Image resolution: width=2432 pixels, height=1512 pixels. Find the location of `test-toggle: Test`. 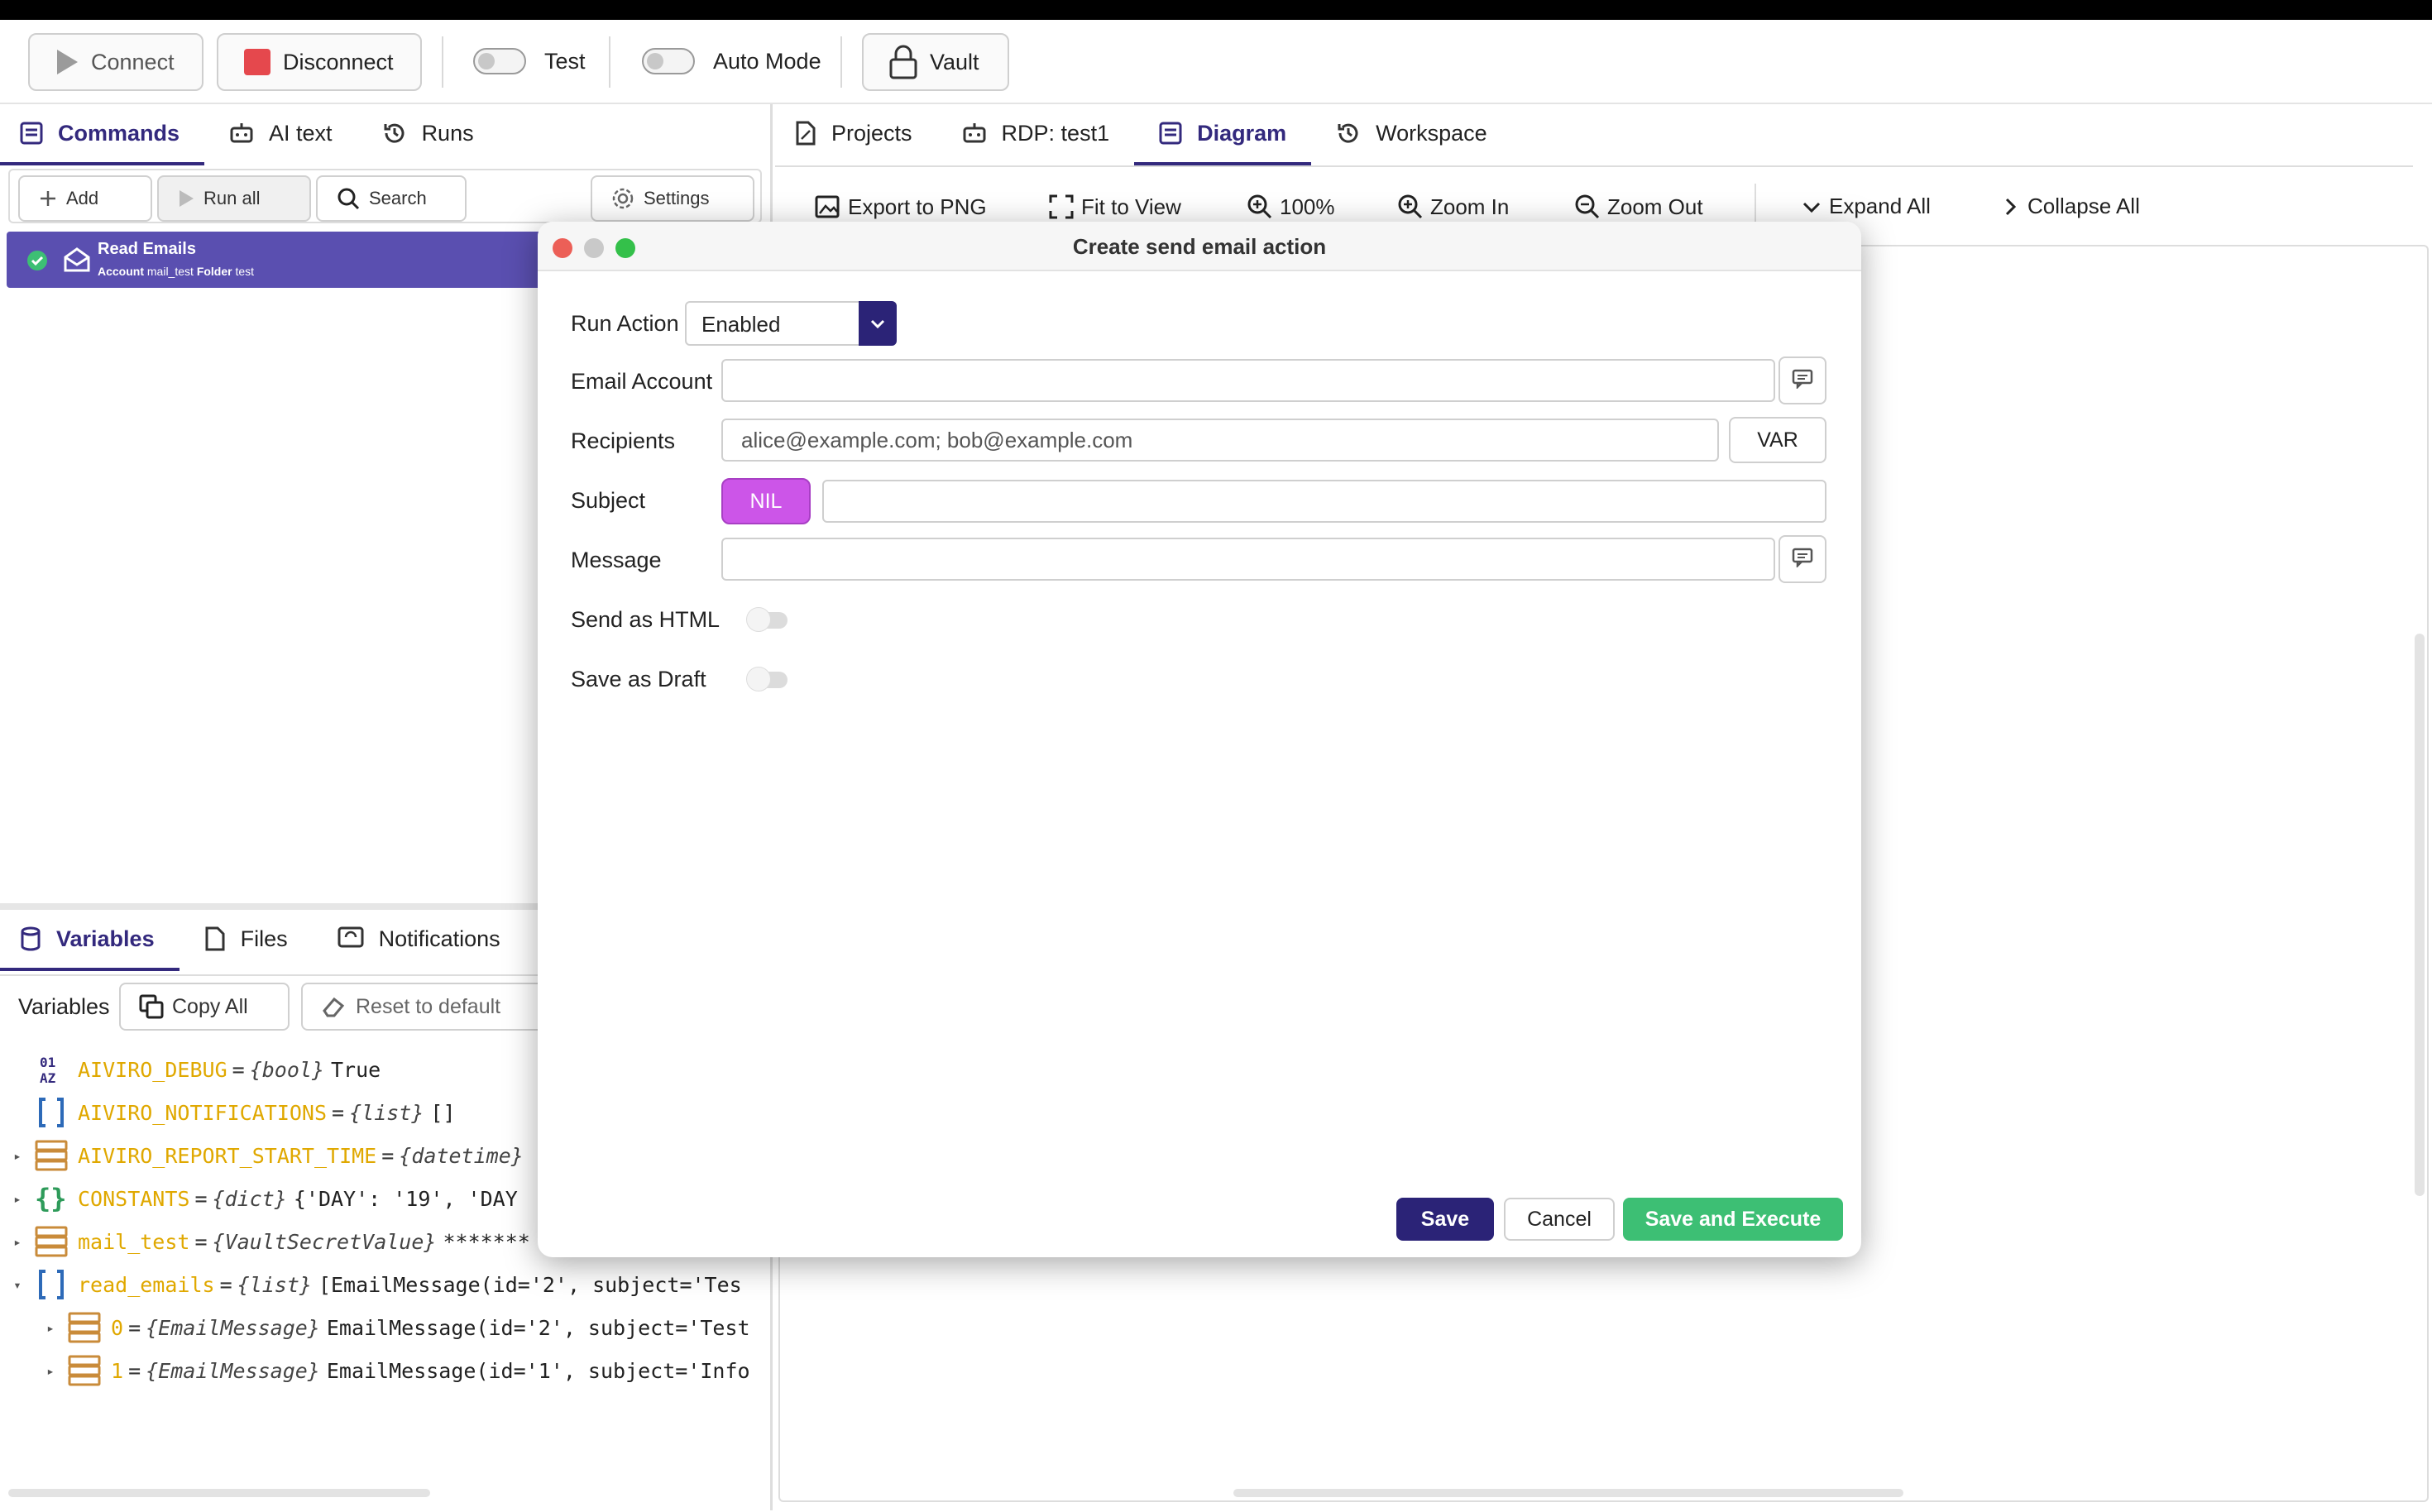

test-toggle: Test is located at coordinates (529, 61).